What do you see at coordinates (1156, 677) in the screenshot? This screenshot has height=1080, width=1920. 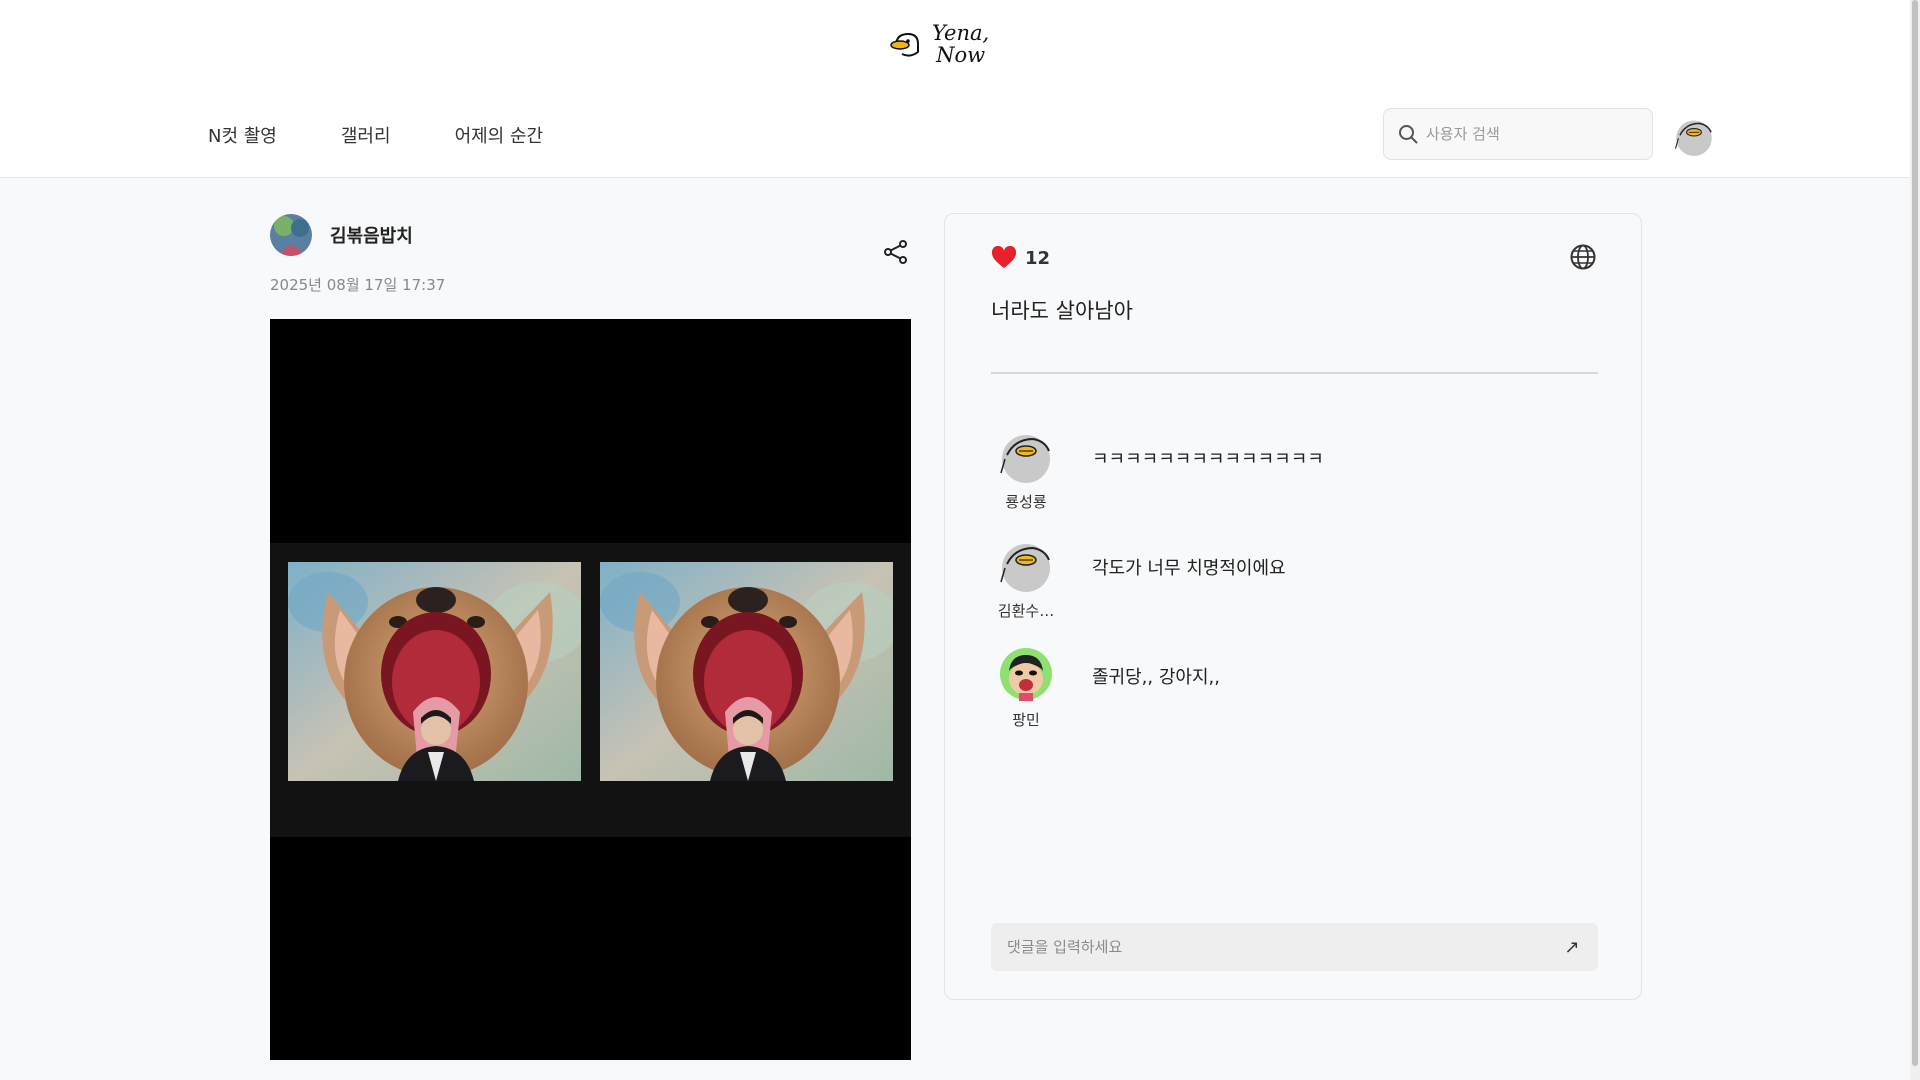 I see `comment-text: 졸귀당,, 강아지,,` at bounding box center [1156, 677].